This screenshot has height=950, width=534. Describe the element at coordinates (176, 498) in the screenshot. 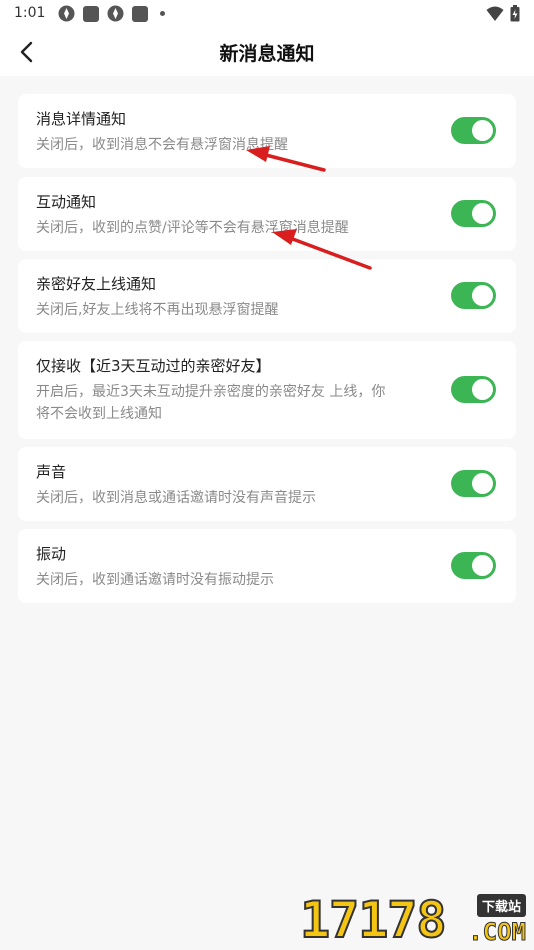

I see `setting-description: 关闭后，收到消息或通话邀请时没有声音提示` at that location.